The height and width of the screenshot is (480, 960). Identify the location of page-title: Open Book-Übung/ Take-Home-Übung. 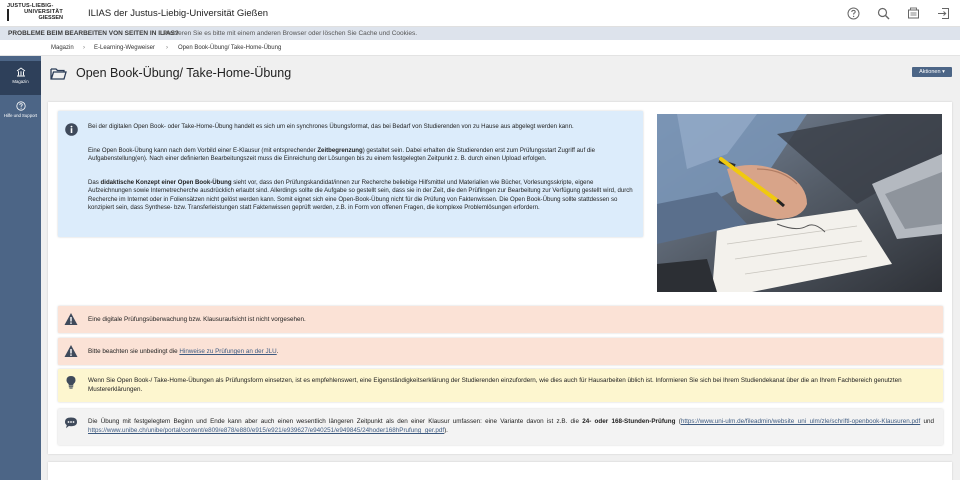
(184, 73).